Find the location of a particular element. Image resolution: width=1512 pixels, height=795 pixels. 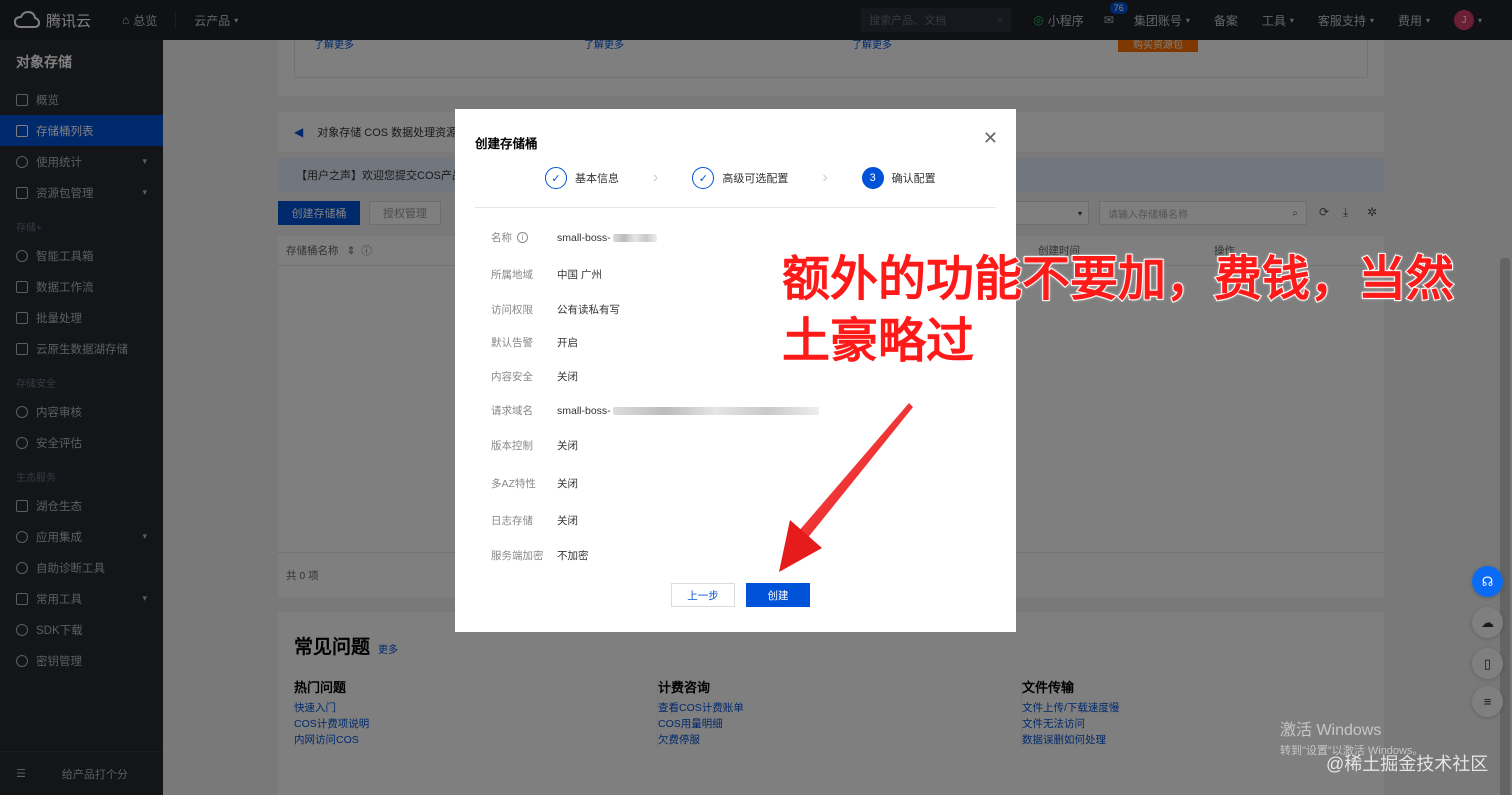

step-confirm: 3 确认配置 is located at coordinates (898, 178).